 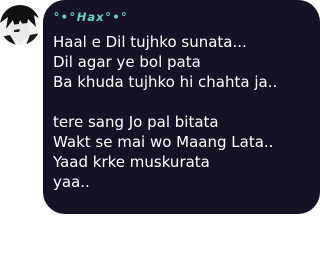 What do you see at coordinates (181, 102) in the screenshot?
I see `message-line` at bounding box center [181, 102].